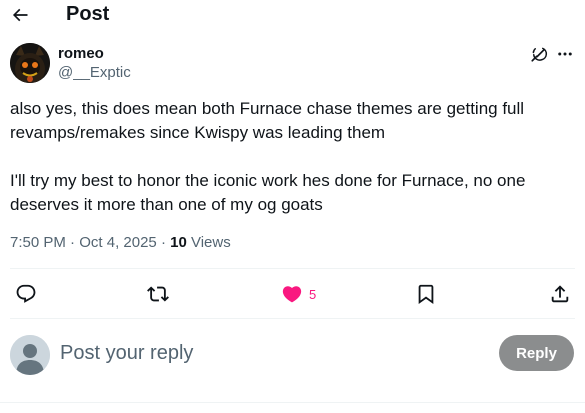  I want to click on bookmark-icon, so click(426, 294).